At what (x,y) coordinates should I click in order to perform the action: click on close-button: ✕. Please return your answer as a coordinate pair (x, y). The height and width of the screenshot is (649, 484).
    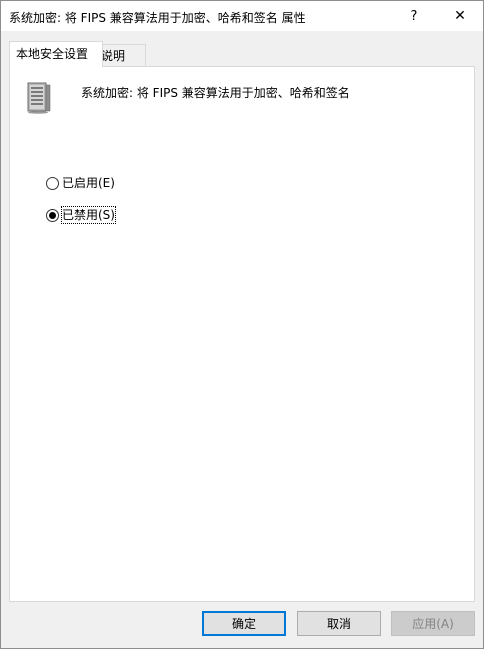
    Looking at the image, I should click on (460, 16).